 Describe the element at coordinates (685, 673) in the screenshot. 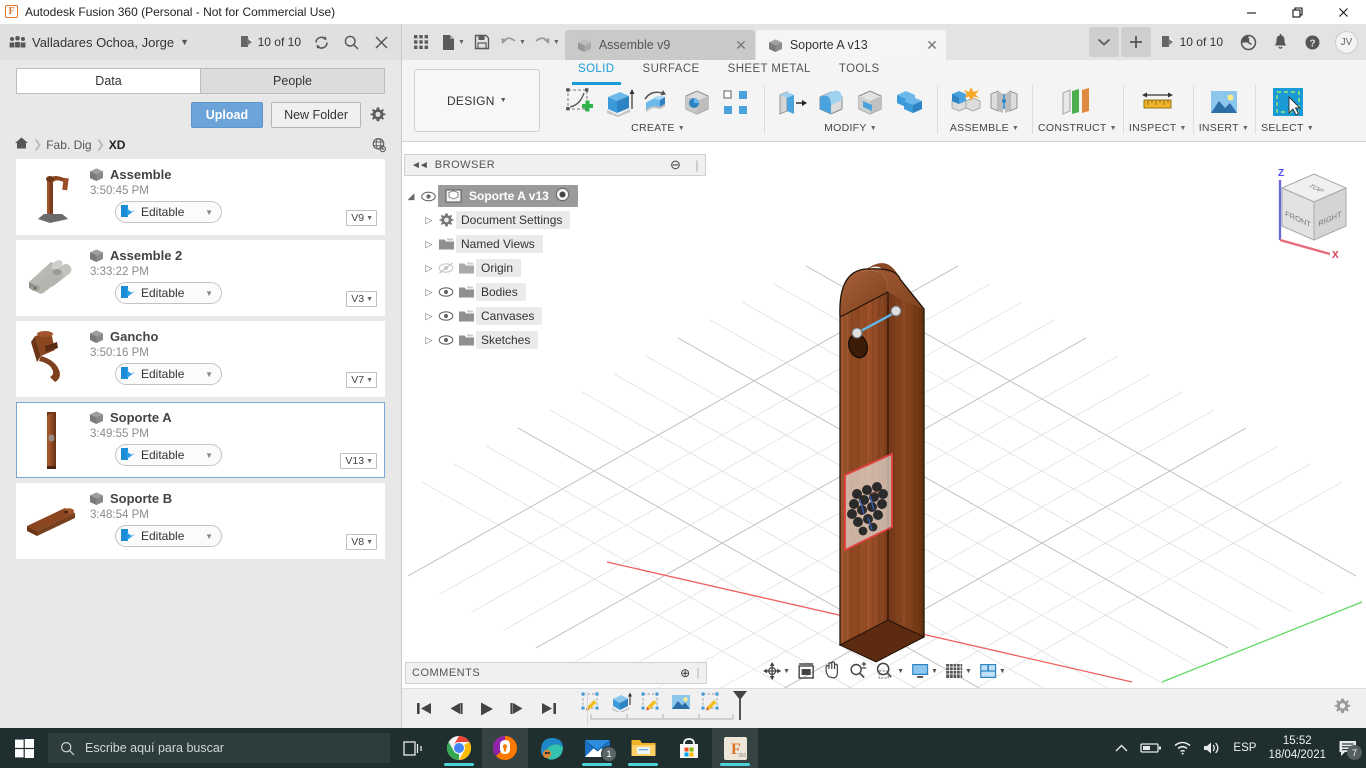

I see `add-comment-icon: ⊕` at that location.